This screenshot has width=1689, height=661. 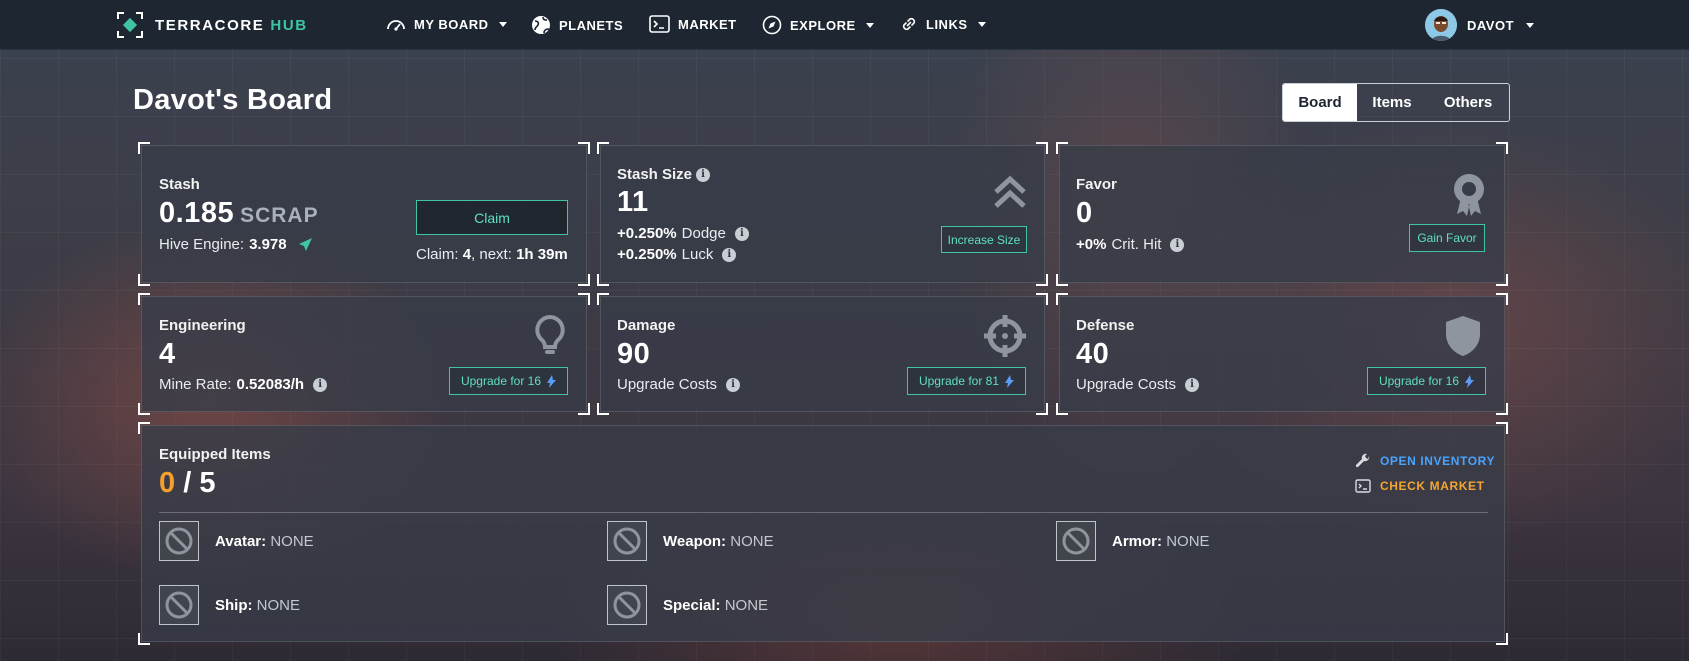 What do you see at coordinates (823, 25) in the screenshot?
I see `nav-explore-label: EXPLORE` at bounding box center [823, 25].